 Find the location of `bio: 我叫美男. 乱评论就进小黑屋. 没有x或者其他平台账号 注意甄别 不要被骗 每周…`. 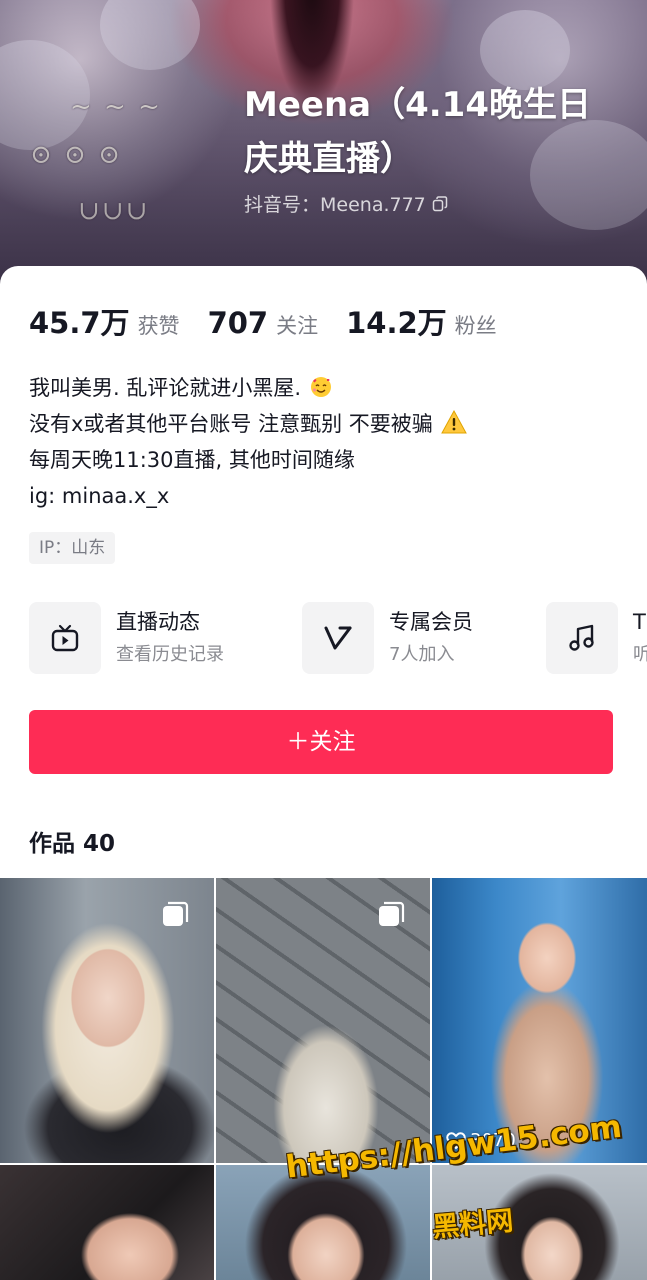

bio: 我叫美男. 乱评论就进小黑屋. 没有x或者其他平台账号 注意甄别 不要被骗 每周… is located at coordinates (329, 442).